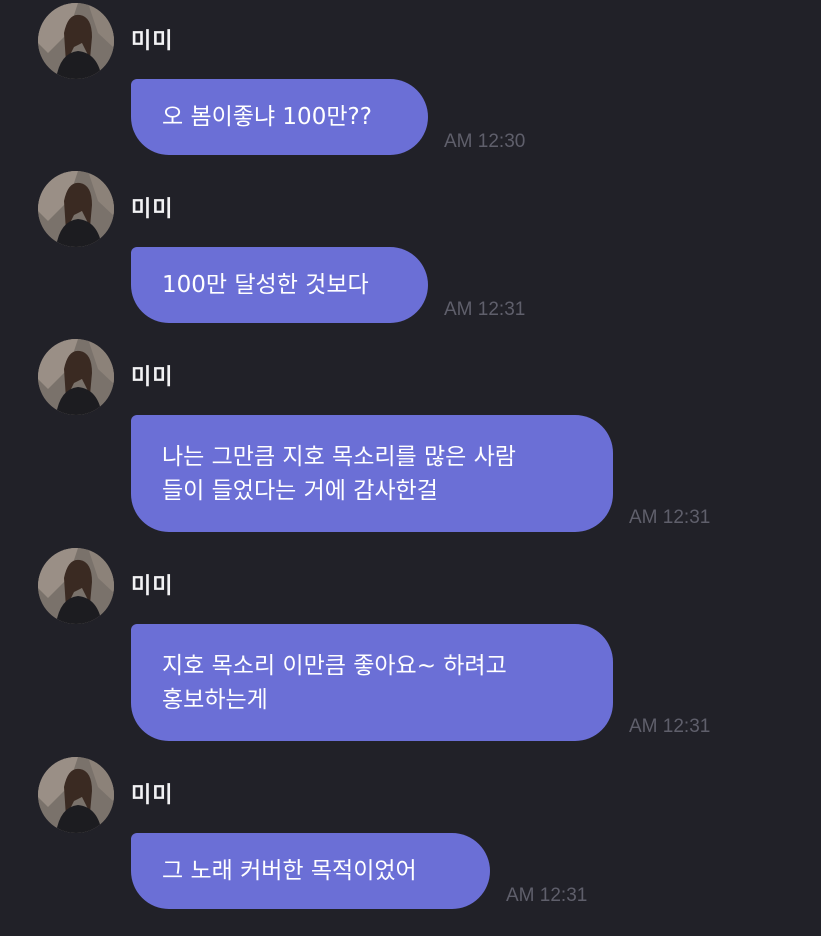 The width and height of the screenshot is (821, 936). I want to click on message-text: 나는 그만큼 지호 목소리를 많은 사람, so click(339, 456).